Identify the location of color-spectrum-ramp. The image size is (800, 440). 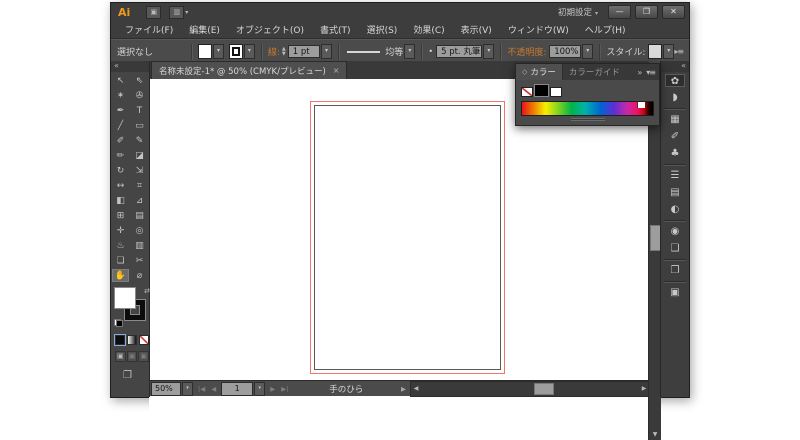
(587, 108).